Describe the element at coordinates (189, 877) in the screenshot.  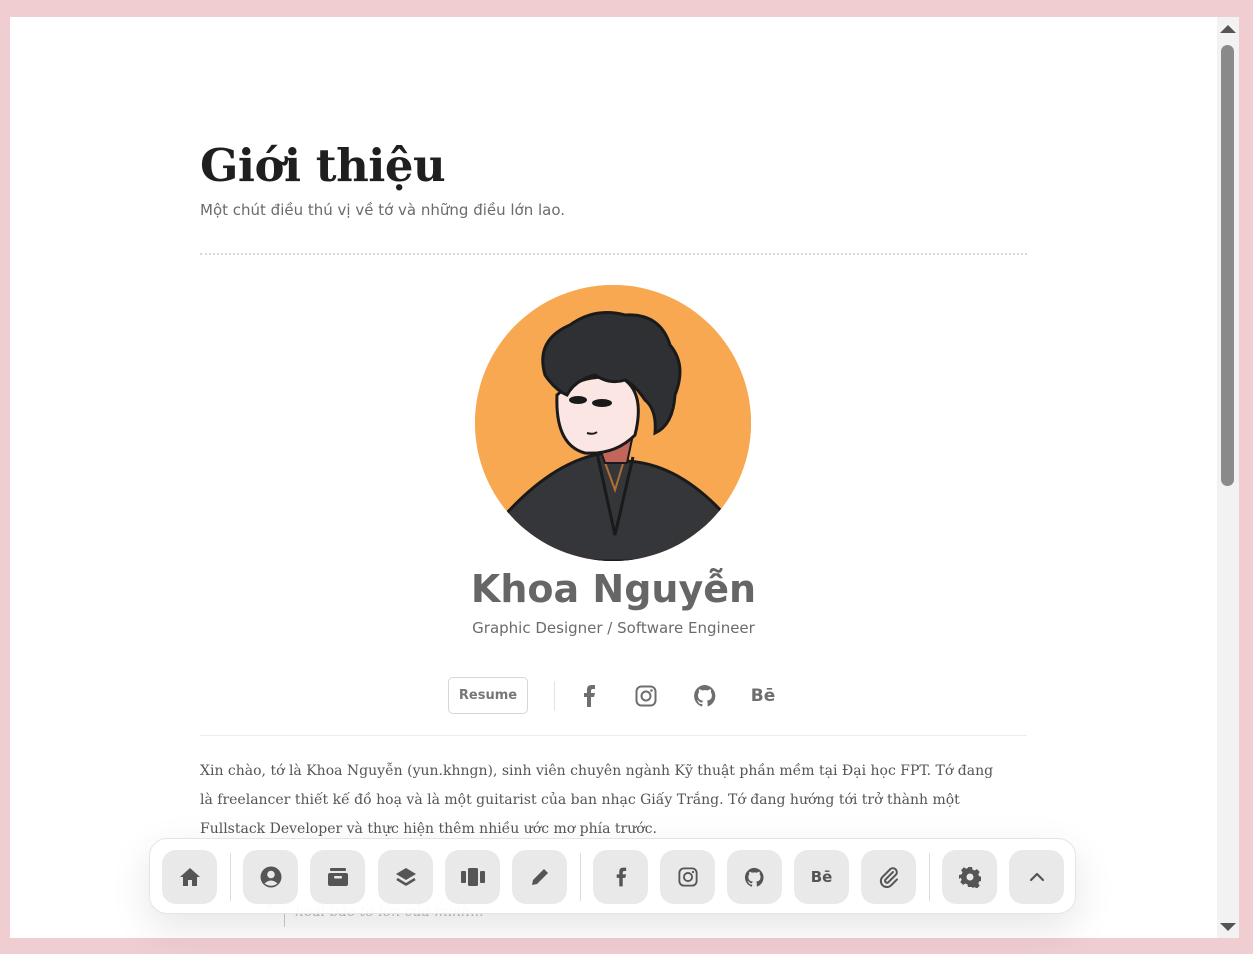
I see `home-icon` at that location.